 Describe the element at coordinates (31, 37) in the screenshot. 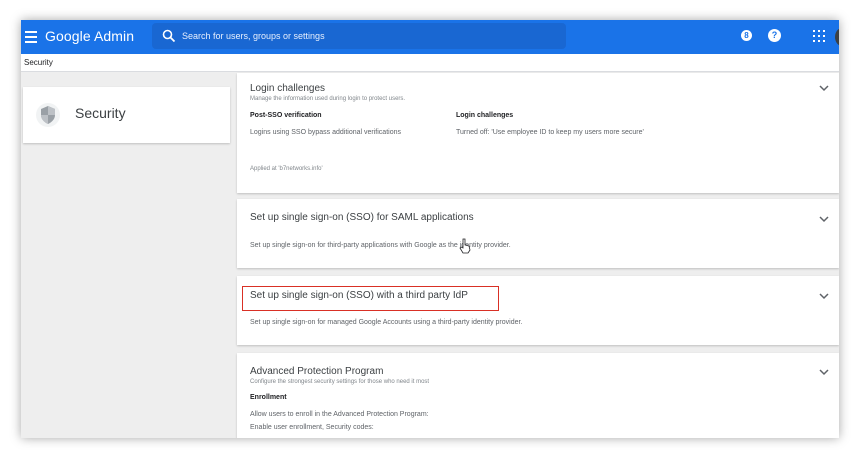

I see `hamburger-menu-icon` at that location.